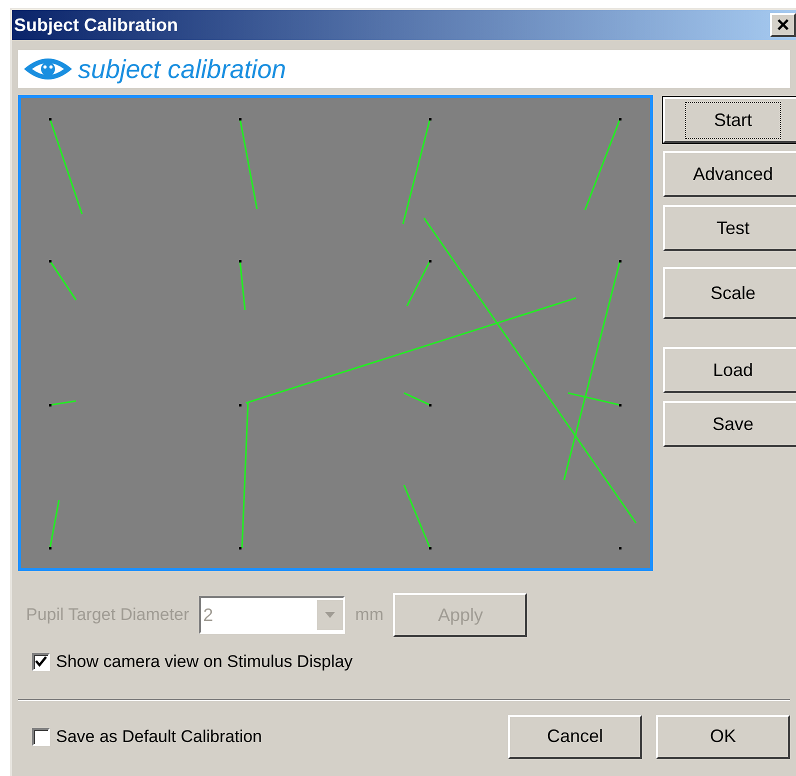 This screenshot has height=776, width=796. Describe the element at coordinates (729, 424) in the screenshot. I see `side-button: Save` at that location.